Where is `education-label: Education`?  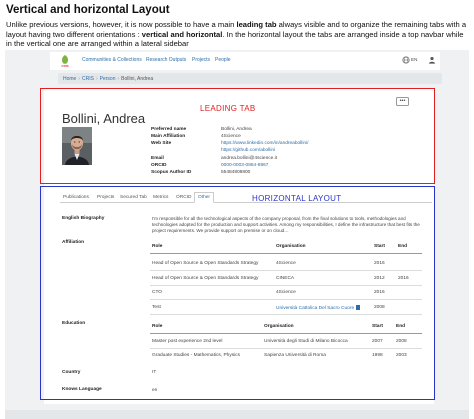
education-label: Education is located at coordinates (74, 323).